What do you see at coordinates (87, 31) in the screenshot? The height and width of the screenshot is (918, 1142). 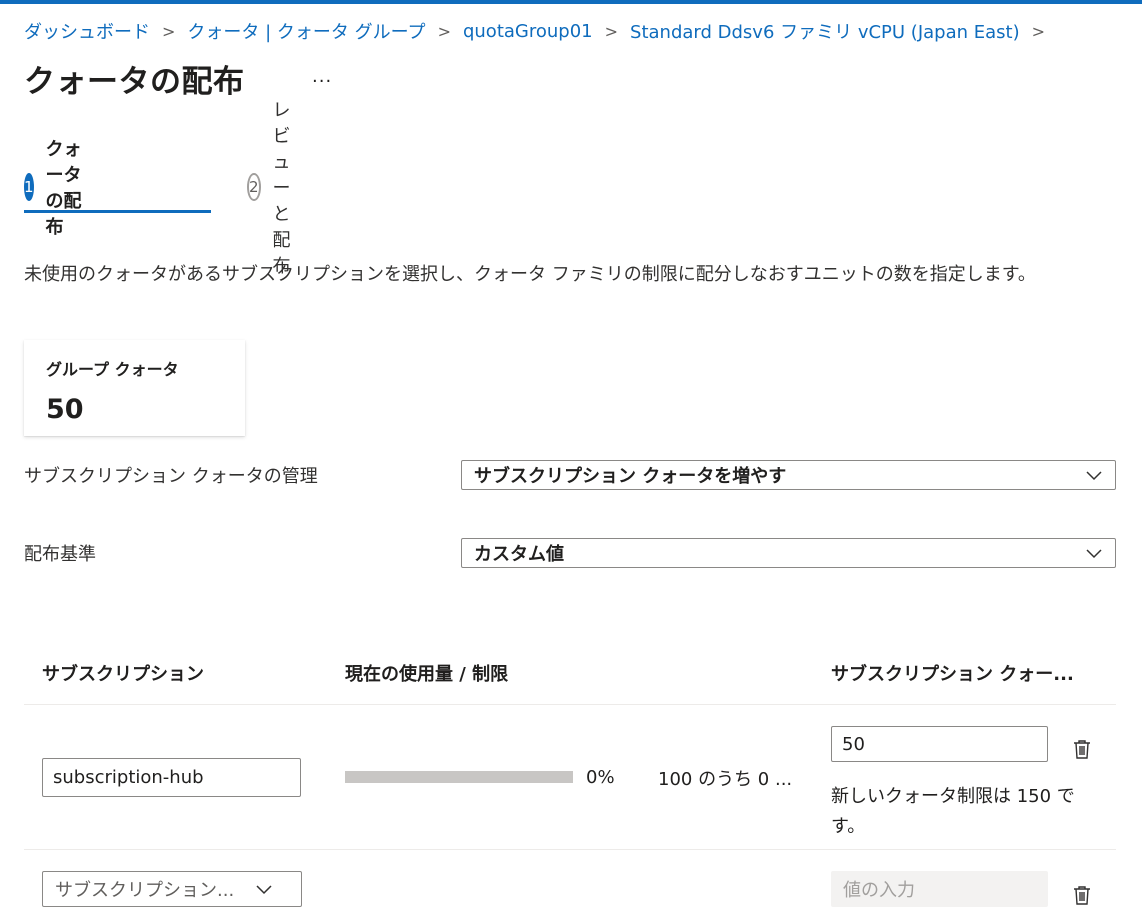 I see `breadcrumb-dashboard: ダッシュボード` at bounding box center [87, 31].